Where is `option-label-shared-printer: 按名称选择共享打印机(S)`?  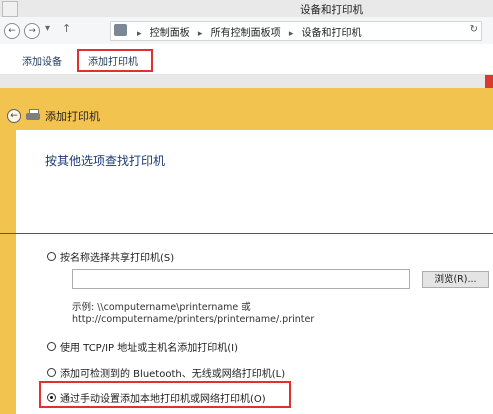 option-label-shared-printer: 按名称选择共享打印机(S) is located at coordinates (117, 256).